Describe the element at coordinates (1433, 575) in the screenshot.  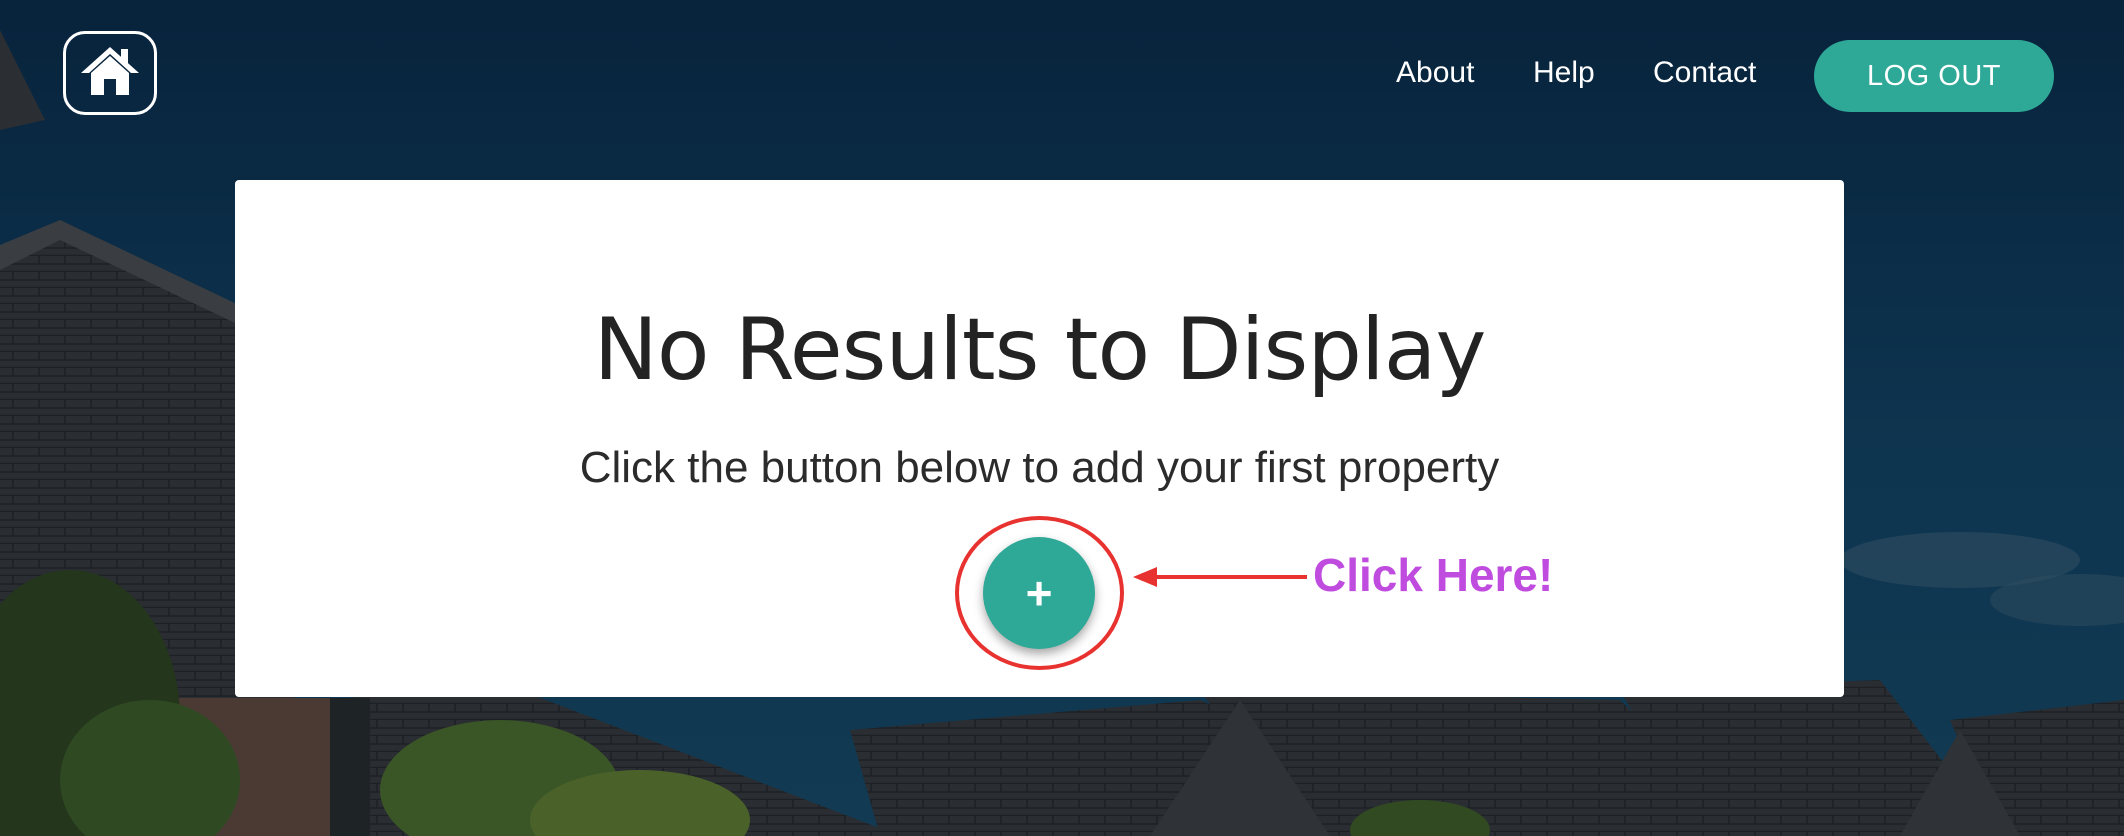
I see `click-here-callout: Click Here!` at that location.